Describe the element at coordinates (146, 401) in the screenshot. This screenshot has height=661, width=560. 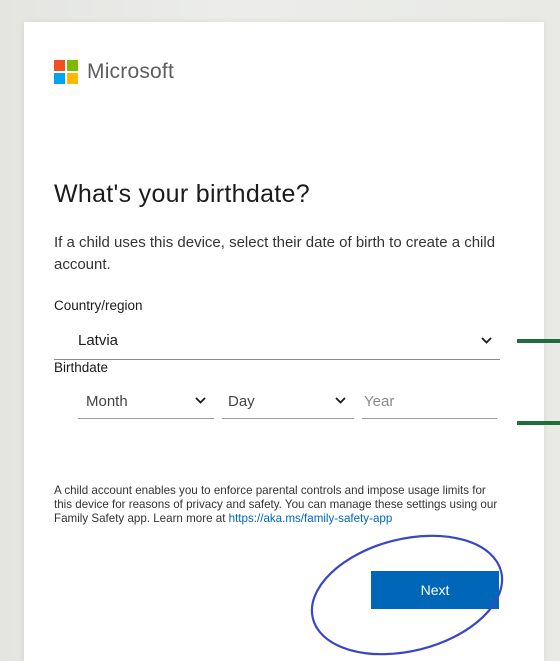
I see `month-select: Month` at that location.